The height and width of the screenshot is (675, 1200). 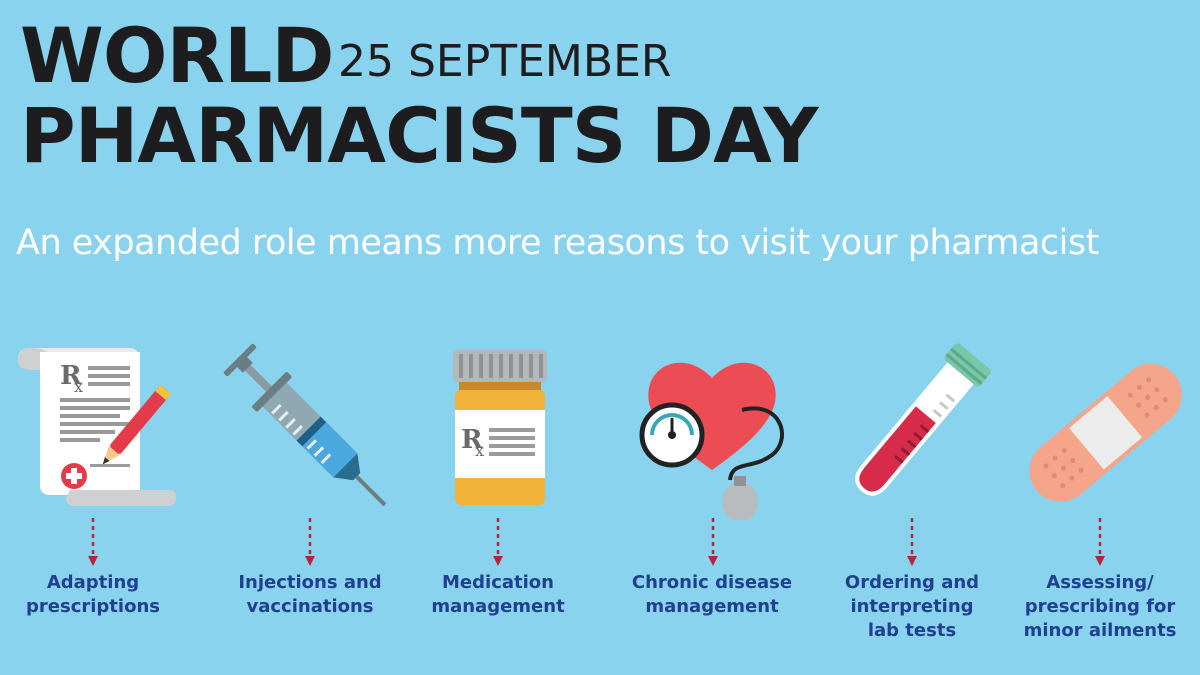 I want to click on label-lab-tests: Ordering and interpreting lab tests, so click(x=912, y=606).